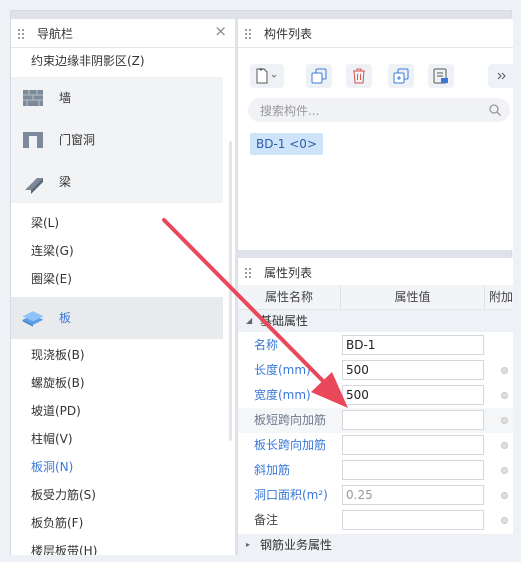 The height and width of the screenshot is (562, 521). Describe the element at coordinates (123, 546) in the screenshot. I see `nav-item-floor-strip: 楼层板带(H)` at that location.